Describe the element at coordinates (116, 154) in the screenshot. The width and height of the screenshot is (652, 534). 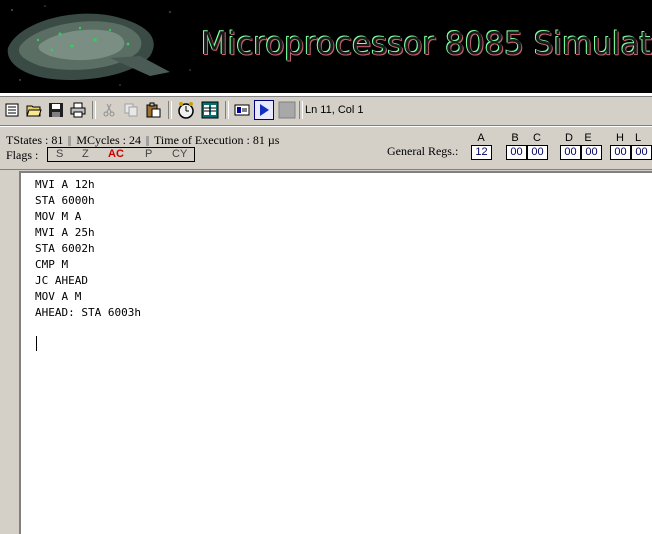
I see `flag-ac: AC` at that location.